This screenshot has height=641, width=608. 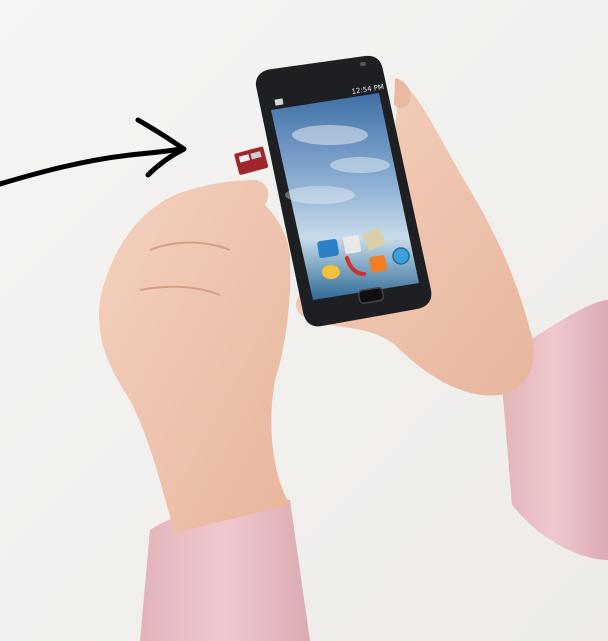 I want to click on globe-icon, so click(x=401, y=256).